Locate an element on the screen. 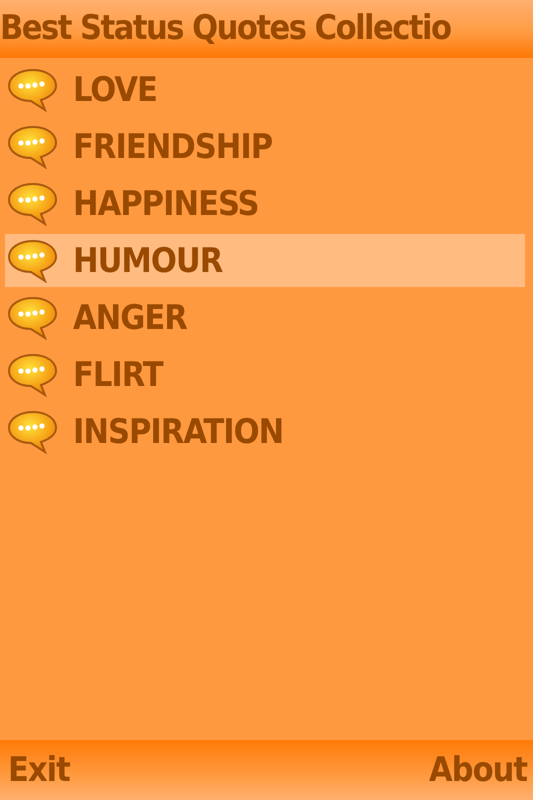 This screenshot has height=800, width=533. category-item: INSPIRATION is located at coordinates (265, 431).